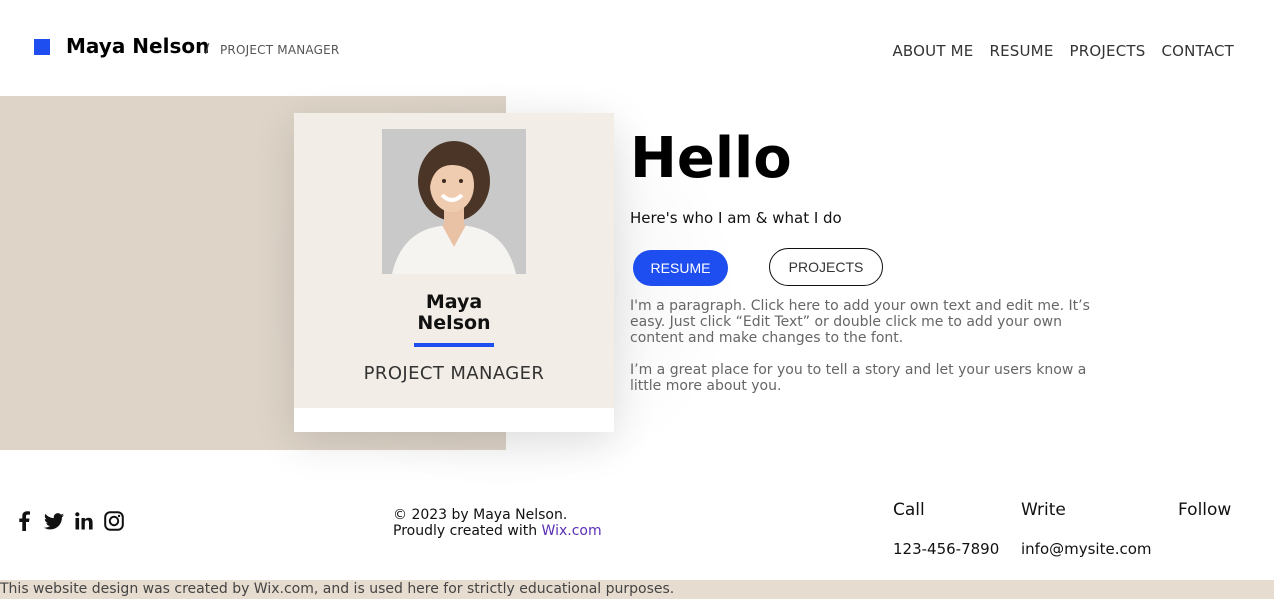 The width and height of the screenshot is (1274, 599). I want to click on created-with-line: Proudly created with Wix.com, so click(497, 531).